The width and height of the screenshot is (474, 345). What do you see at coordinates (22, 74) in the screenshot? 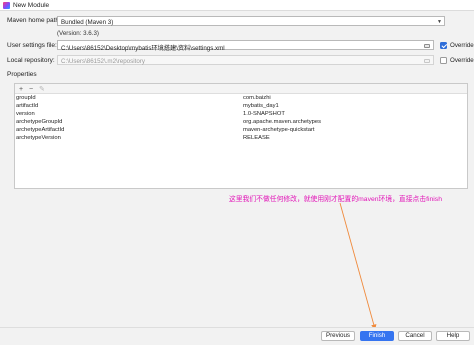
I see `properties-header: Properties` at bounding box center [22, 74].